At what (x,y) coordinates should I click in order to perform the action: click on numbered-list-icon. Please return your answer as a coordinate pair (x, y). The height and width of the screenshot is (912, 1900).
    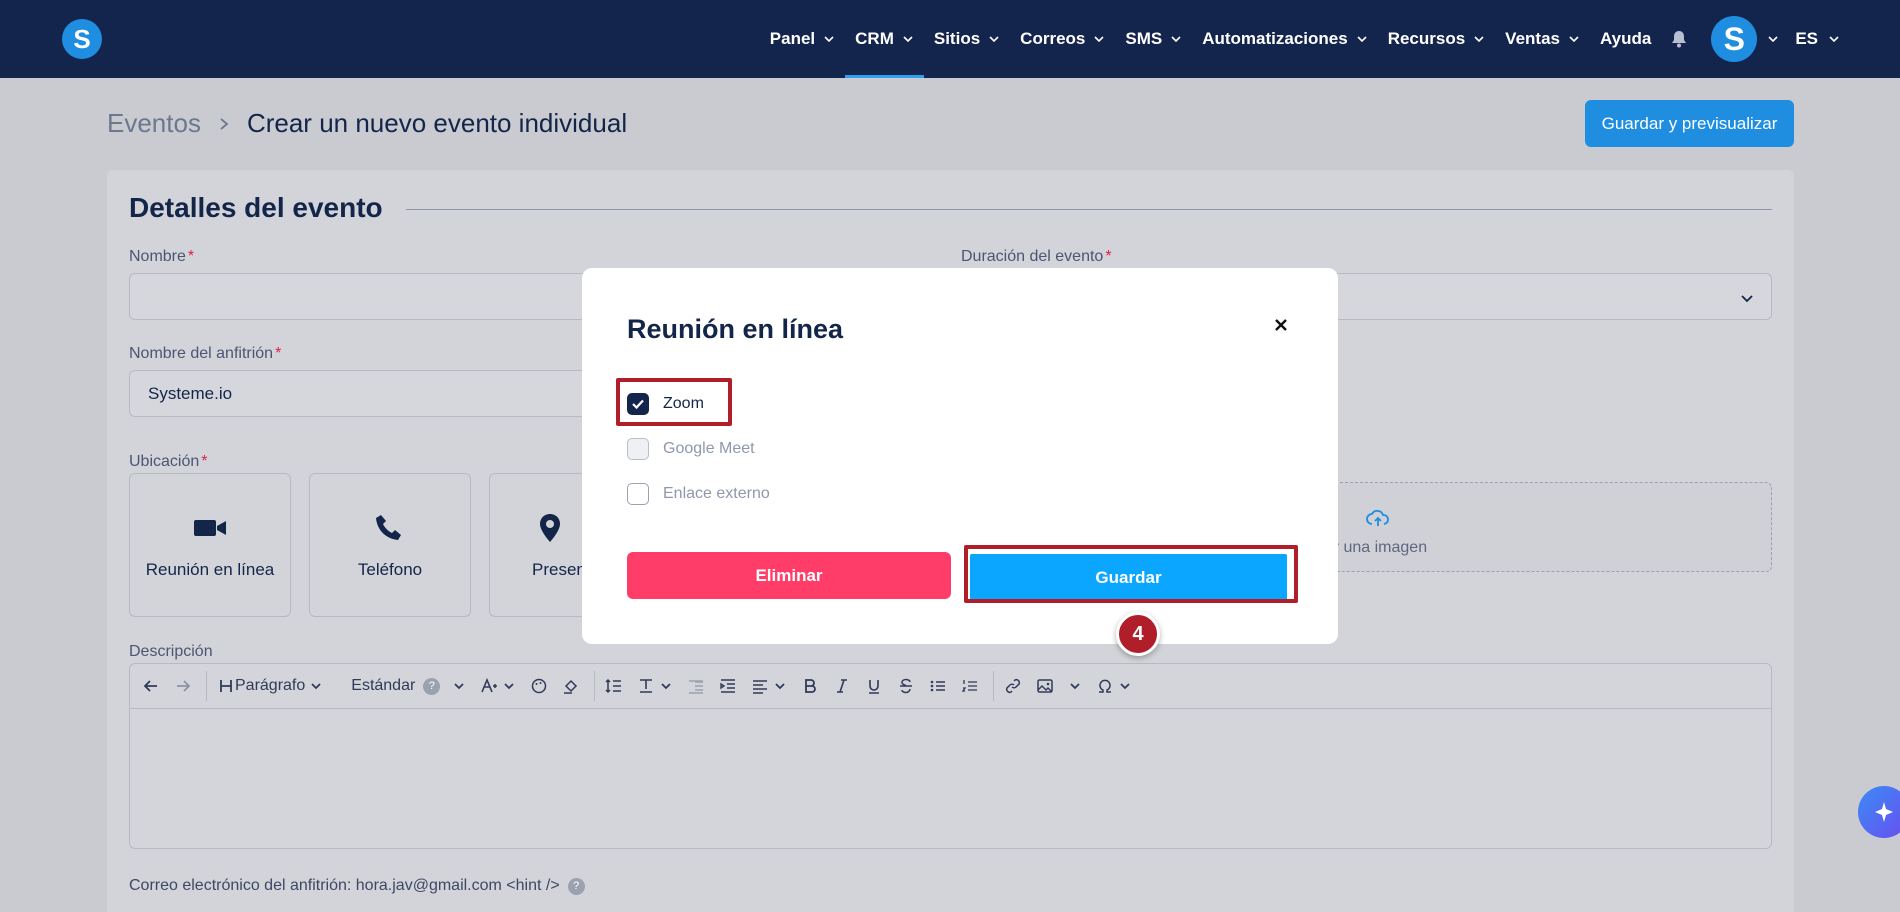
    Looking at the image, I should click on (970, 686).